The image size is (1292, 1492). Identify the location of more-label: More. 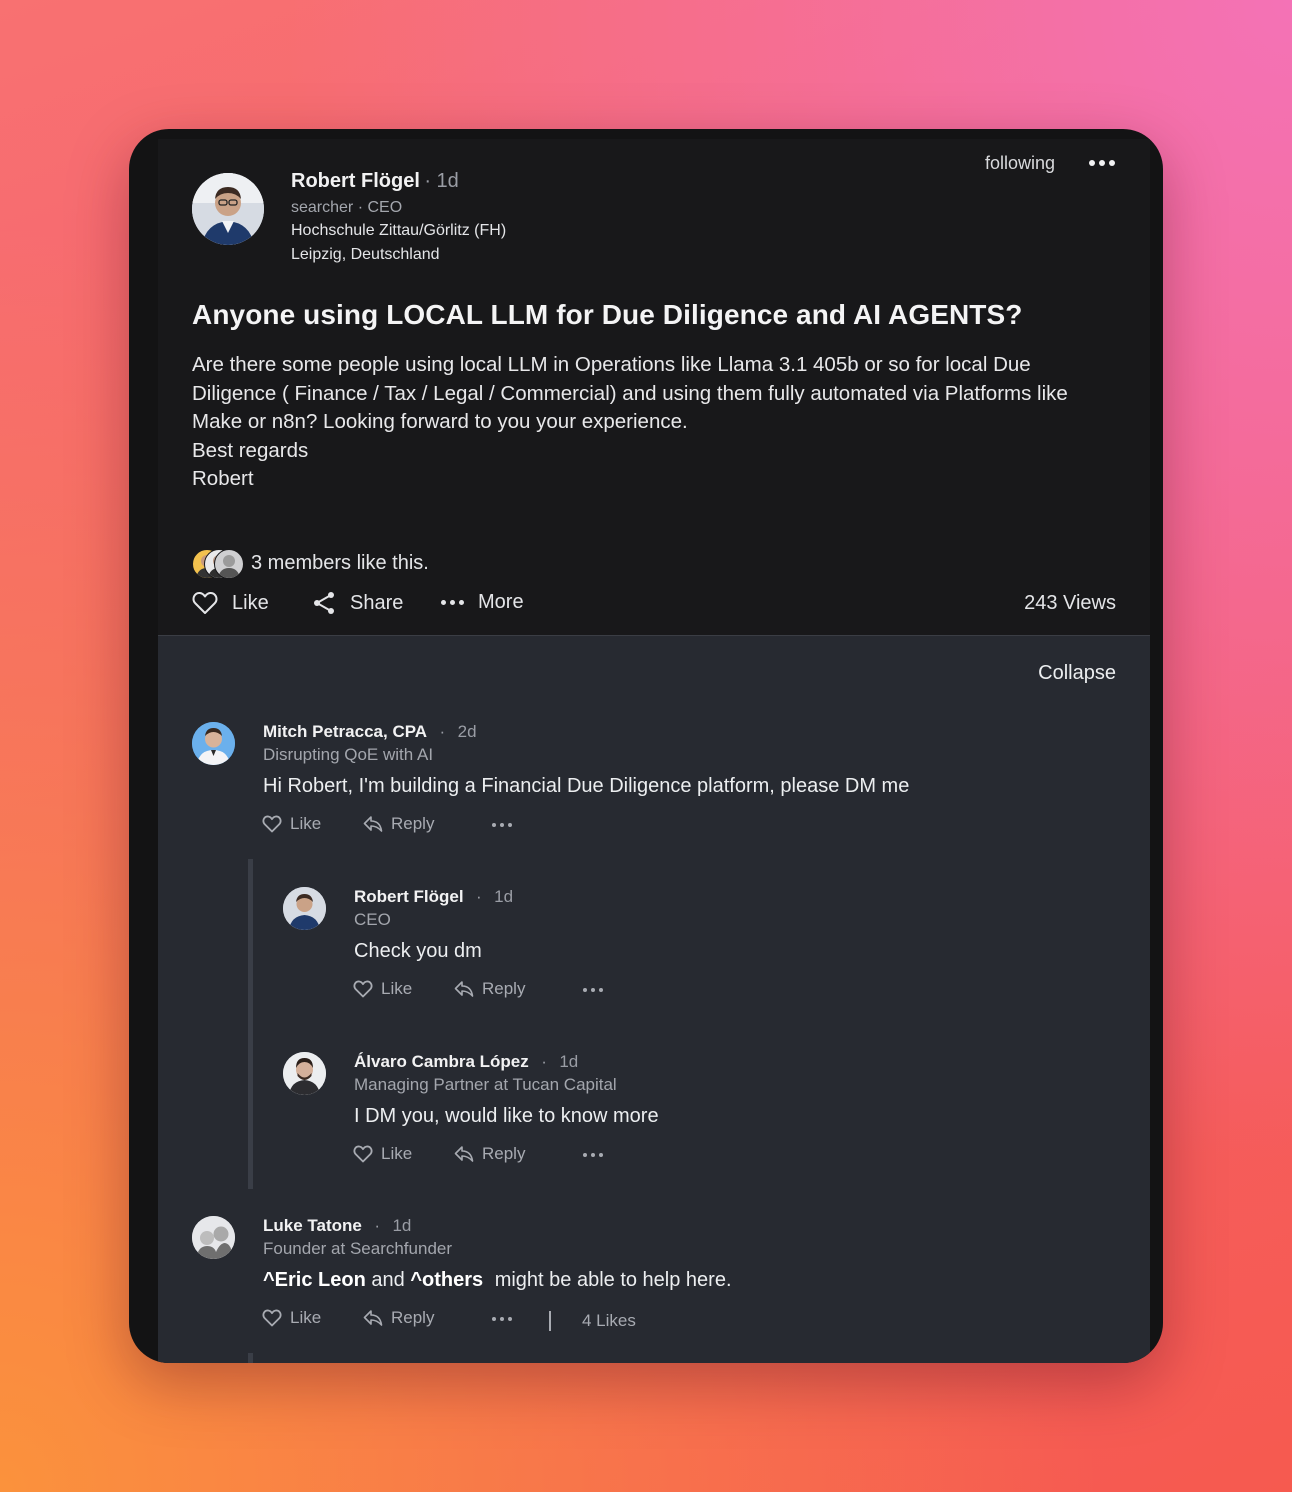
(501, 602).